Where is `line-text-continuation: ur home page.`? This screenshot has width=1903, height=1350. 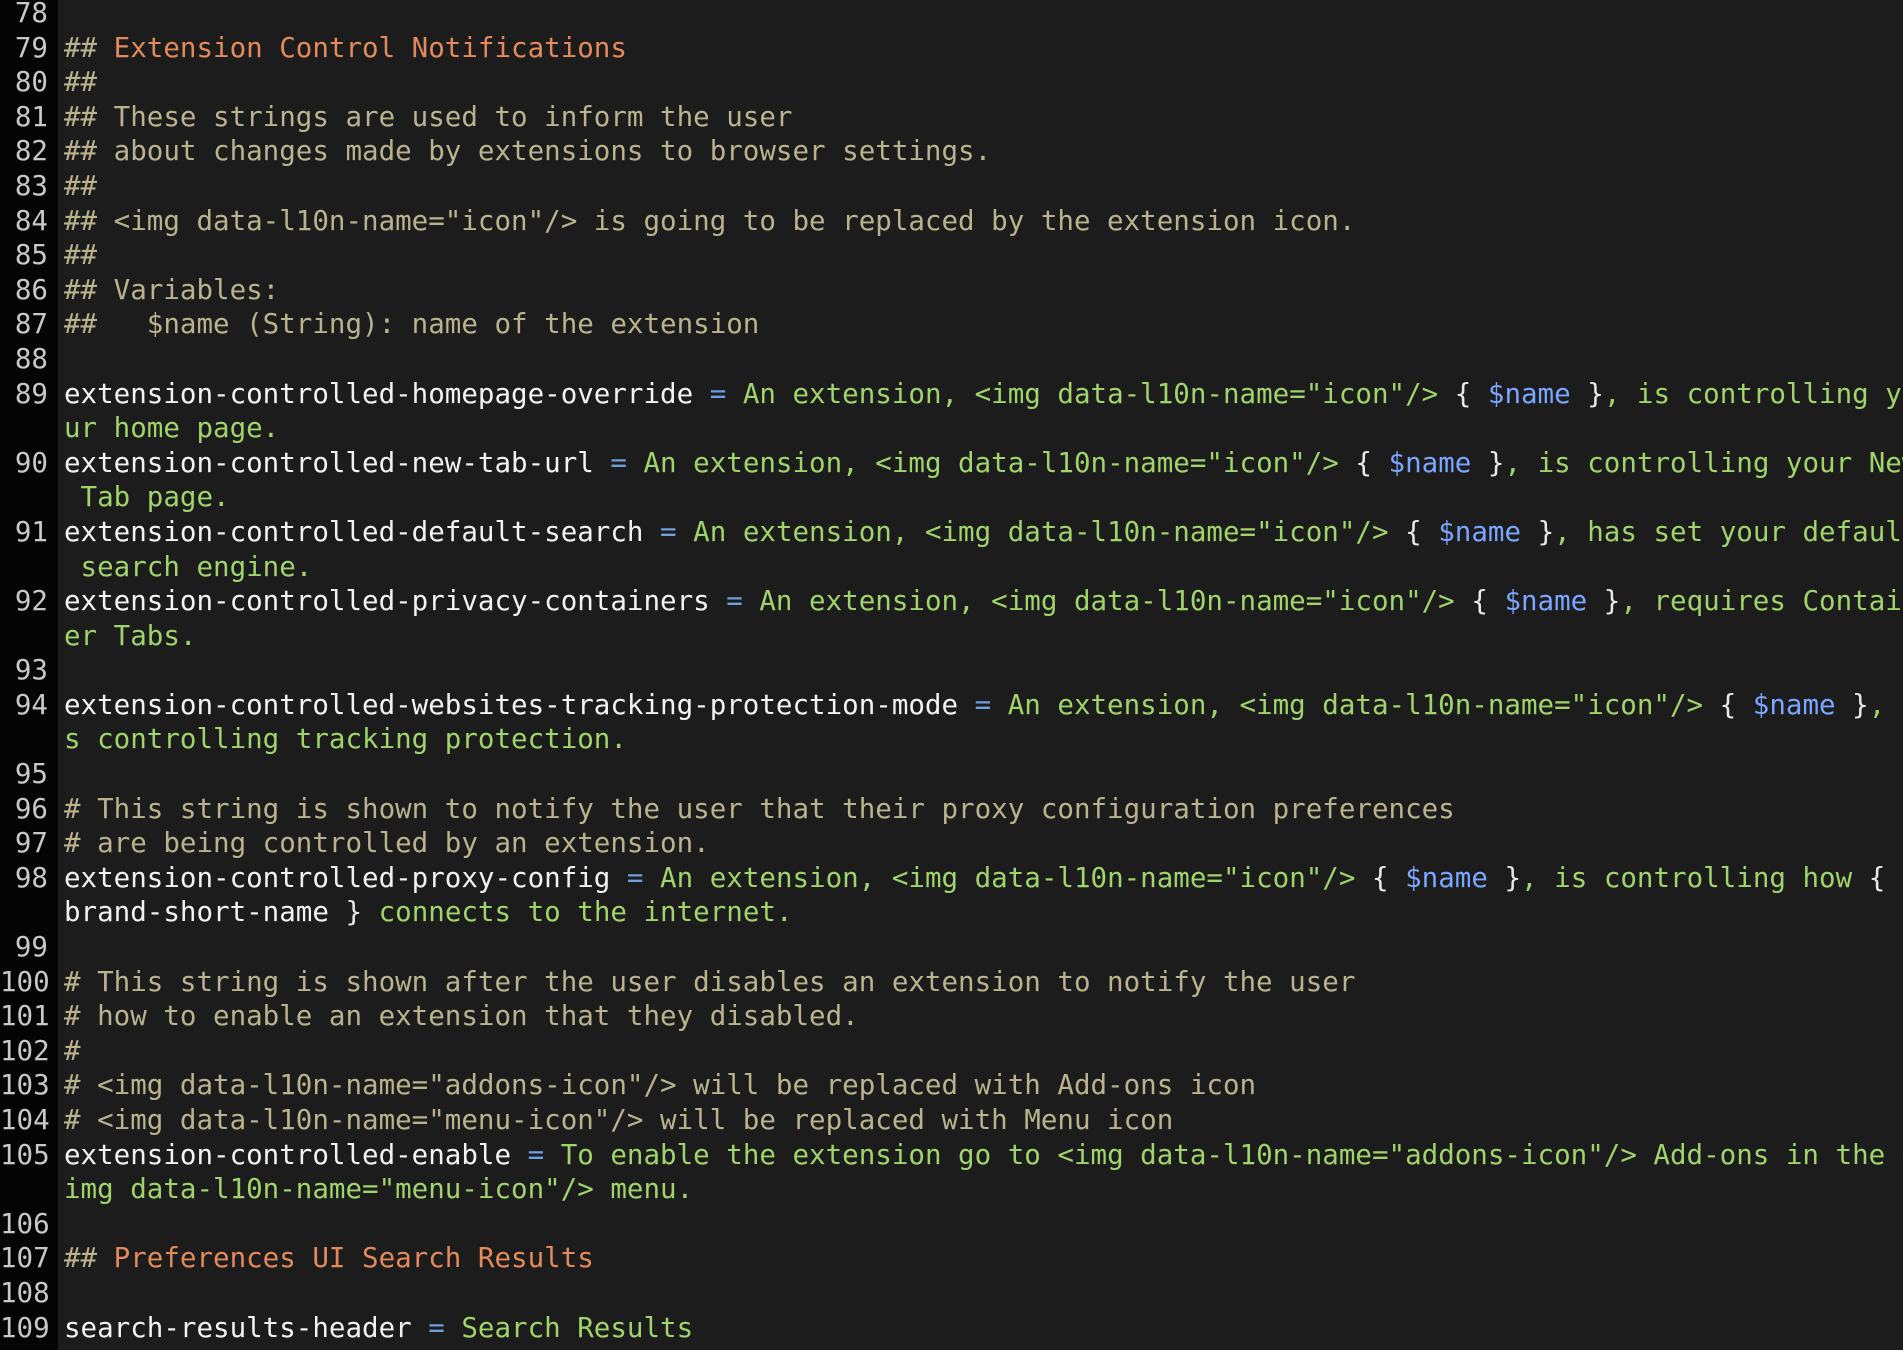
line-text-continuation: ur home page. is located at coordinates (171, 428).